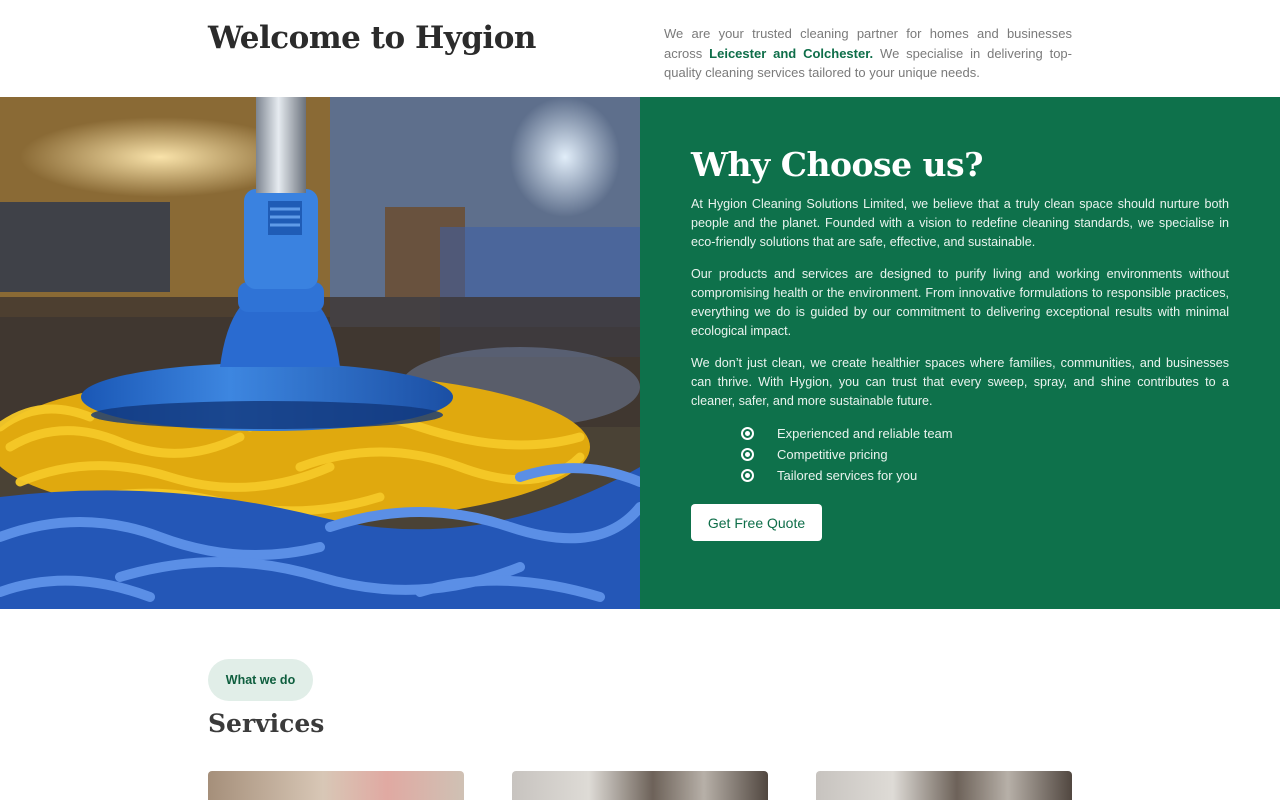  What do you see at coordinates (837, 164) in the screenshot?
I see `why-choose-heading: Why Choose us?` at bounding box center [837, 164].